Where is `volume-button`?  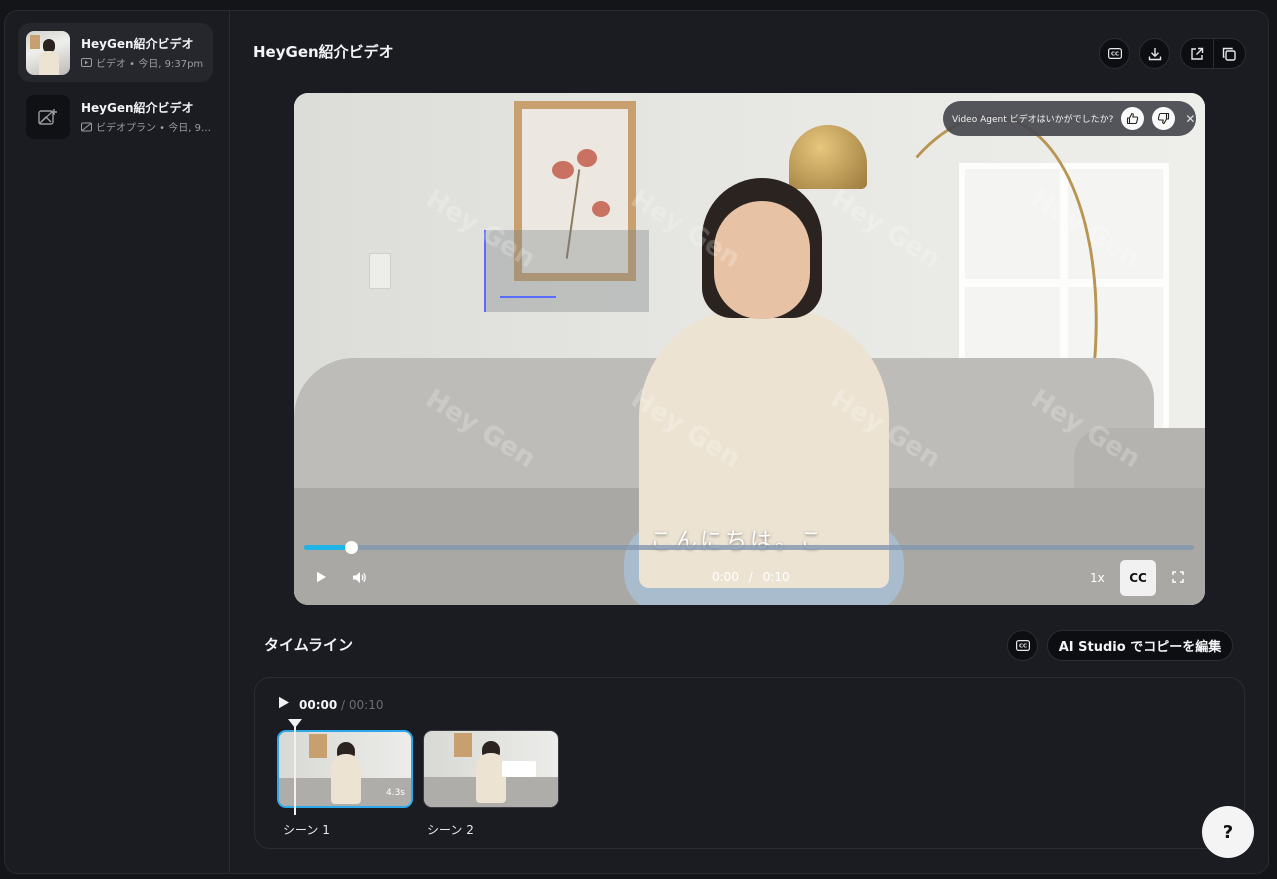
volume-button is located at coordinates (359, 577).